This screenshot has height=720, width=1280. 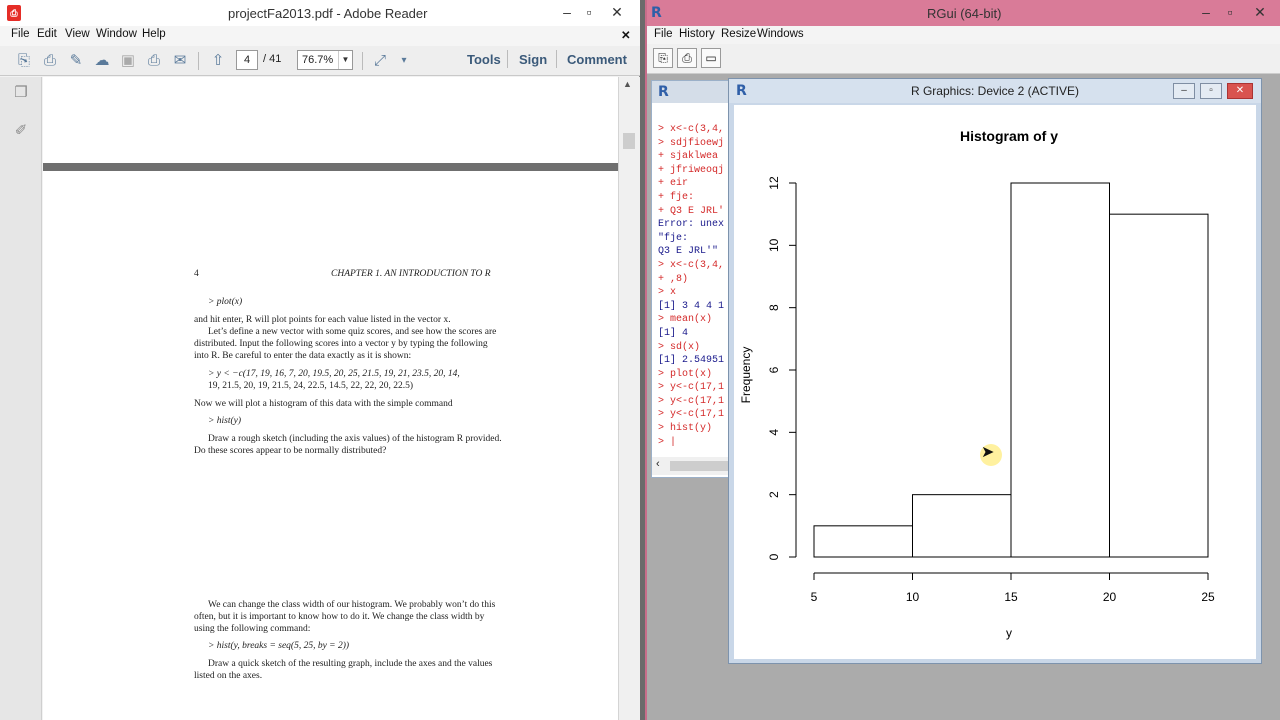 I want to click on y-axis: 0 2 4 6 8 10 12, so click(x=782, y=368).